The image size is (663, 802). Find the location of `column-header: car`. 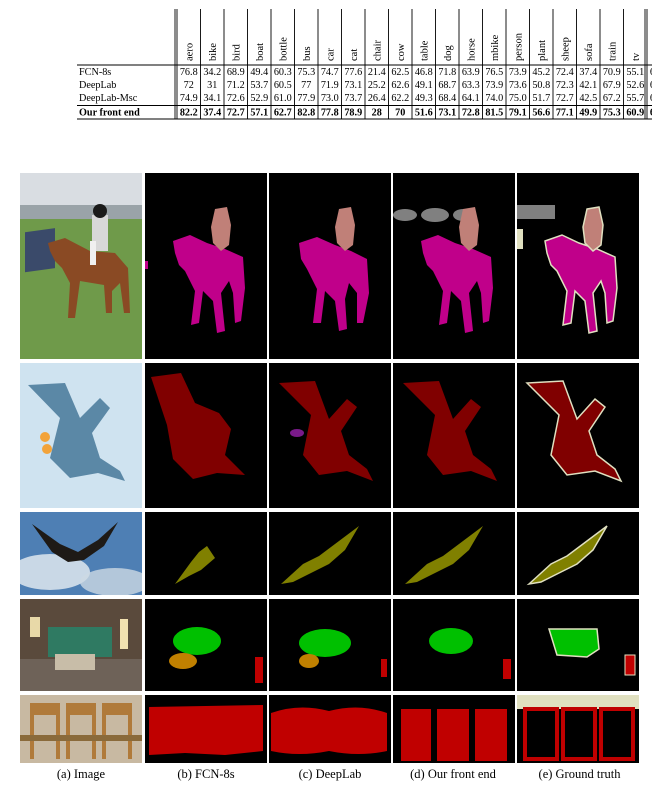

column-header: car is located at coordinates (330, 54).